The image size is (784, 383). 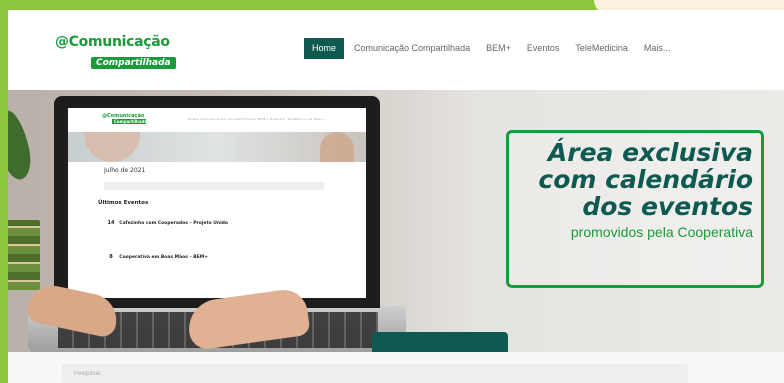 What do you see at coordinates (375, 373) in the screenshot?
I see `search-input` at bounding box center [375, 373].